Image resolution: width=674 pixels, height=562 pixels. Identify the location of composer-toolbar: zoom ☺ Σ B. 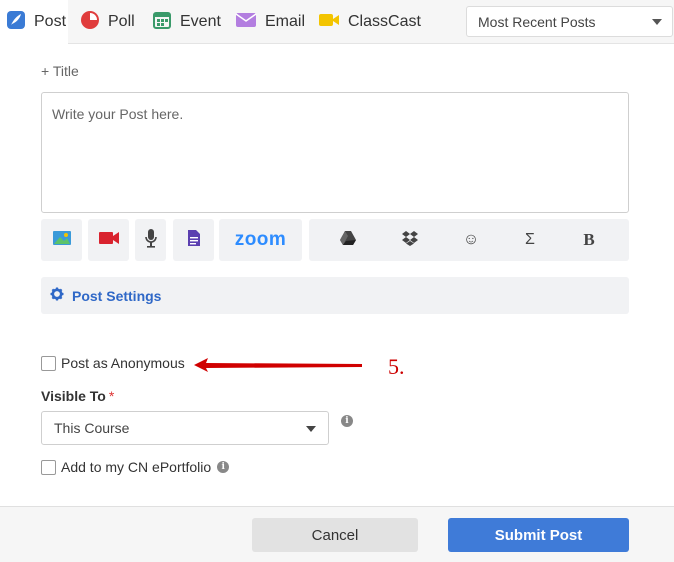
(335, 240).